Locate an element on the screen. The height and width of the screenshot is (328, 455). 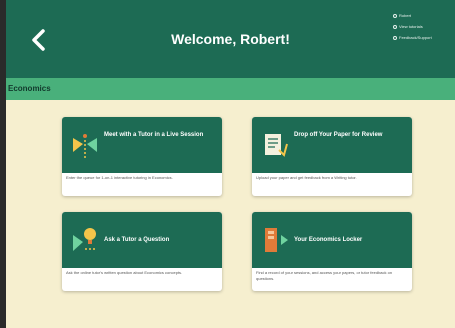
subject-bar: Economics is located at coordinates (230, 89).